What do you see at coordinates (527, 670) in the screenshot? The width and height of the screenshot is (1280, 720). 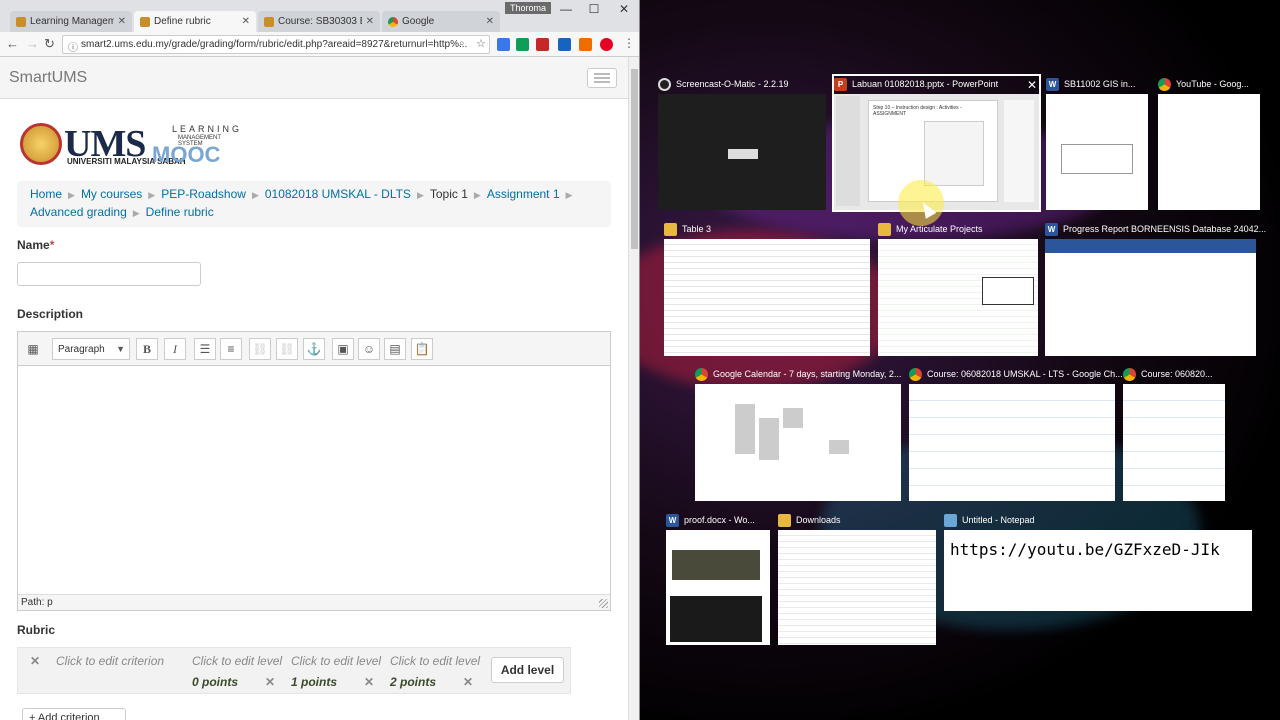 I see `add-level-button: Add level` at bounding box center [527, 670].